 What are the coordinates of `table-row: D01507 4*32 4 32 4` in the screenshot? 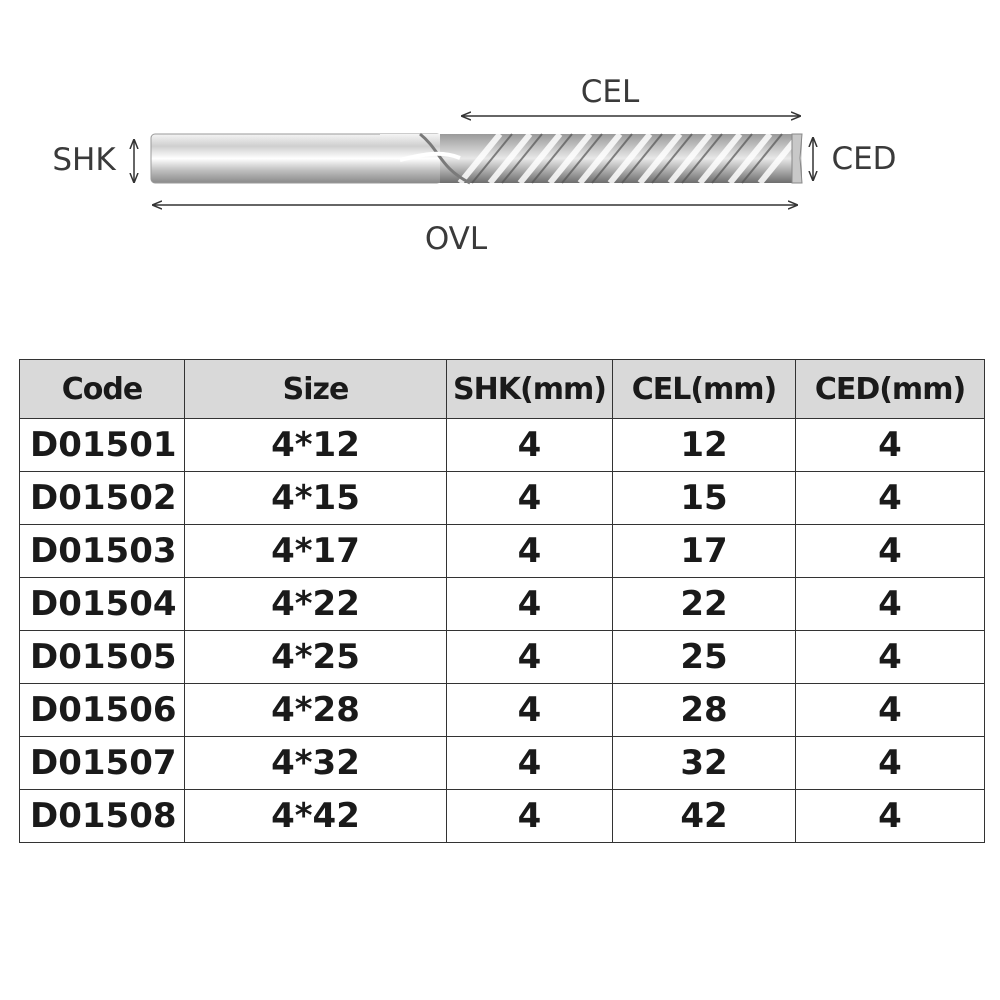 It's located at (502, 763).